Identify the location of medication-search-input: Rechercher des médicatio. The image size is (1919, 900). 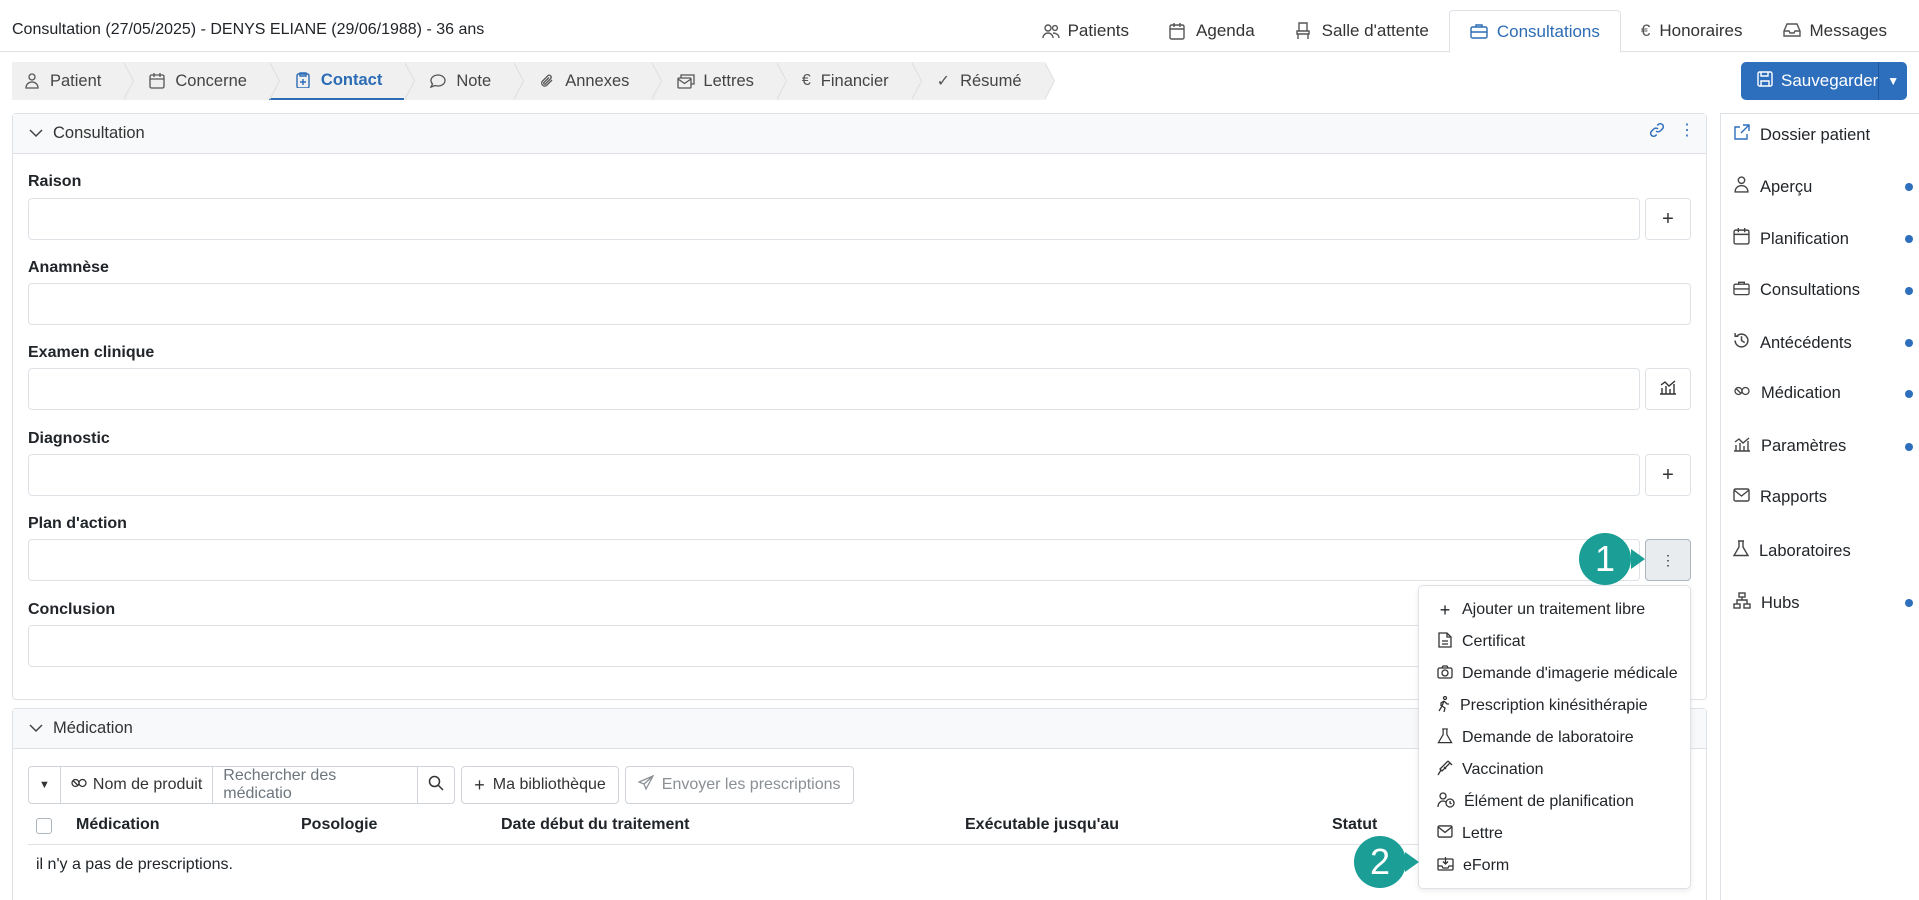
(316, 785).